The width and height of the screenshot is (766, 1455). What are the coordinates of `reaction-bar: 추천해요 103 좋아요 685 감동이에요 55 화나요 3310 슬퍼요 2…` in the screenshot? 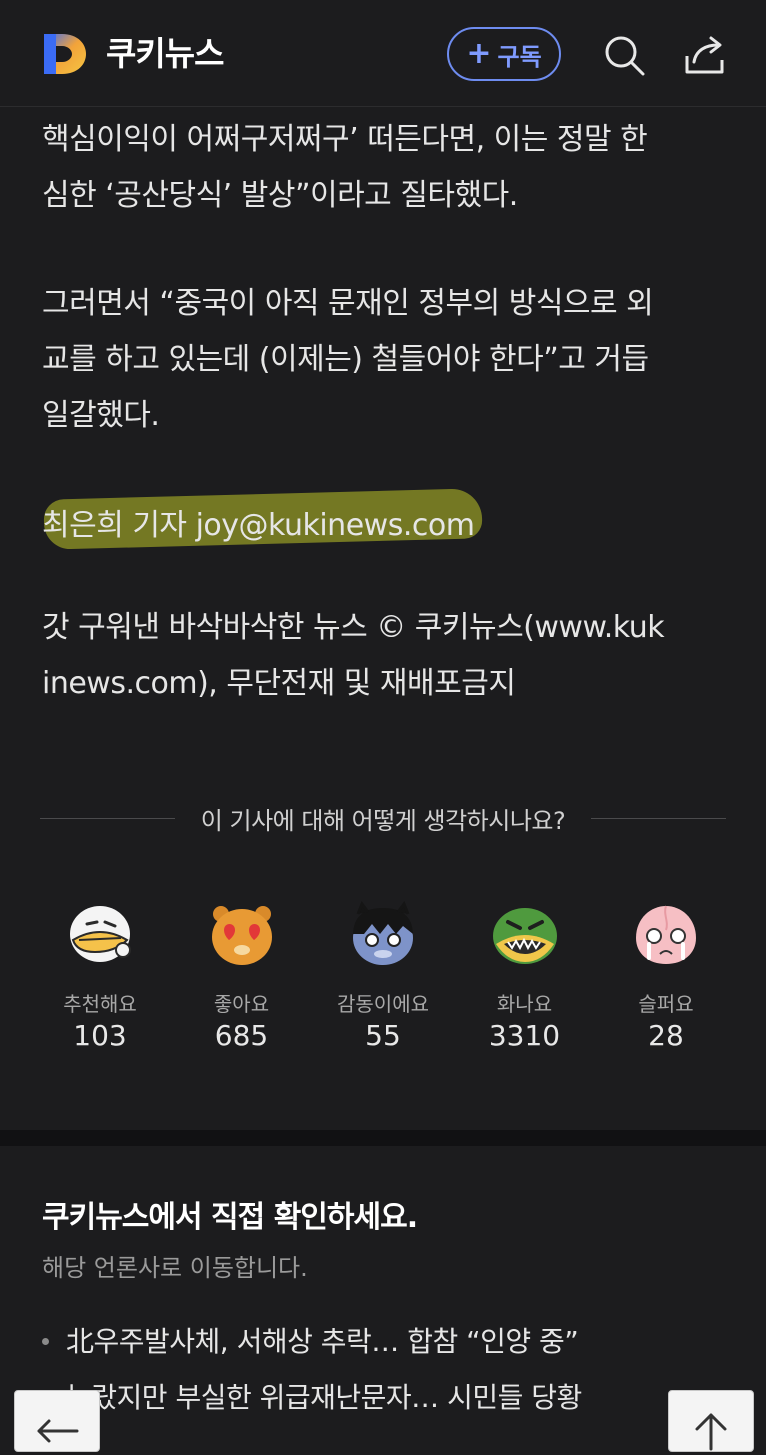 It's located at (383, 985).